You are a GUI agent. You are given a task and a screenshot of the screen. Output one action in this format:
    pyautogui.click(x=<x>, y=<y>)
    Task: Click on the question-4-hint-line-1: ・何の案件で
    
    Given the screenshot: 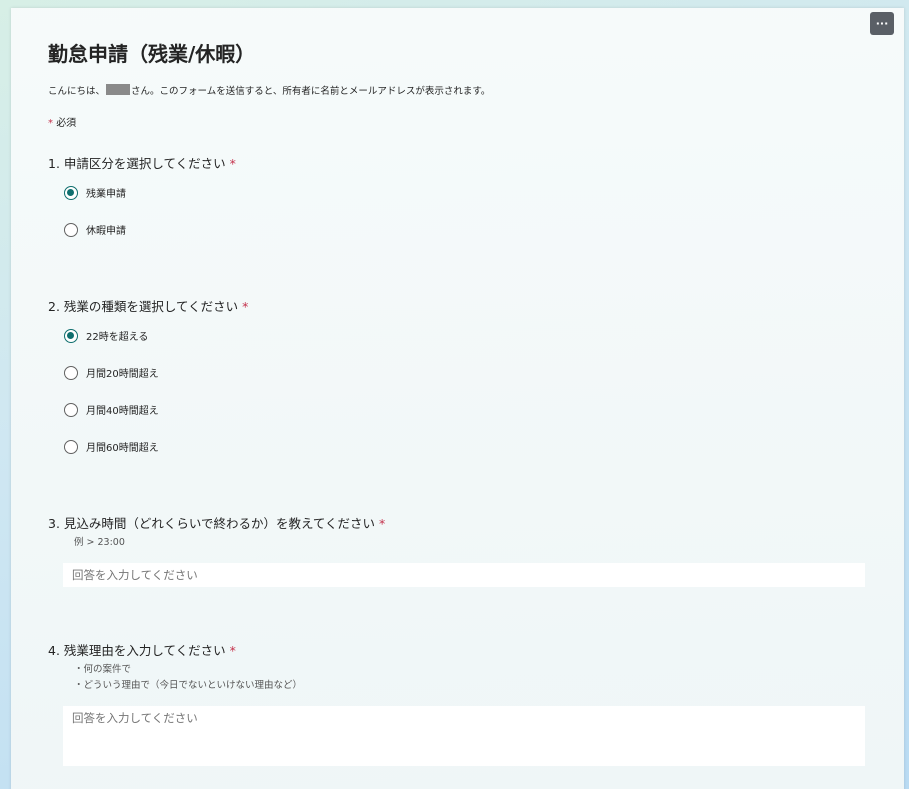 What is the action you would take?
    pyautogui.click(x=103, y=669)
    